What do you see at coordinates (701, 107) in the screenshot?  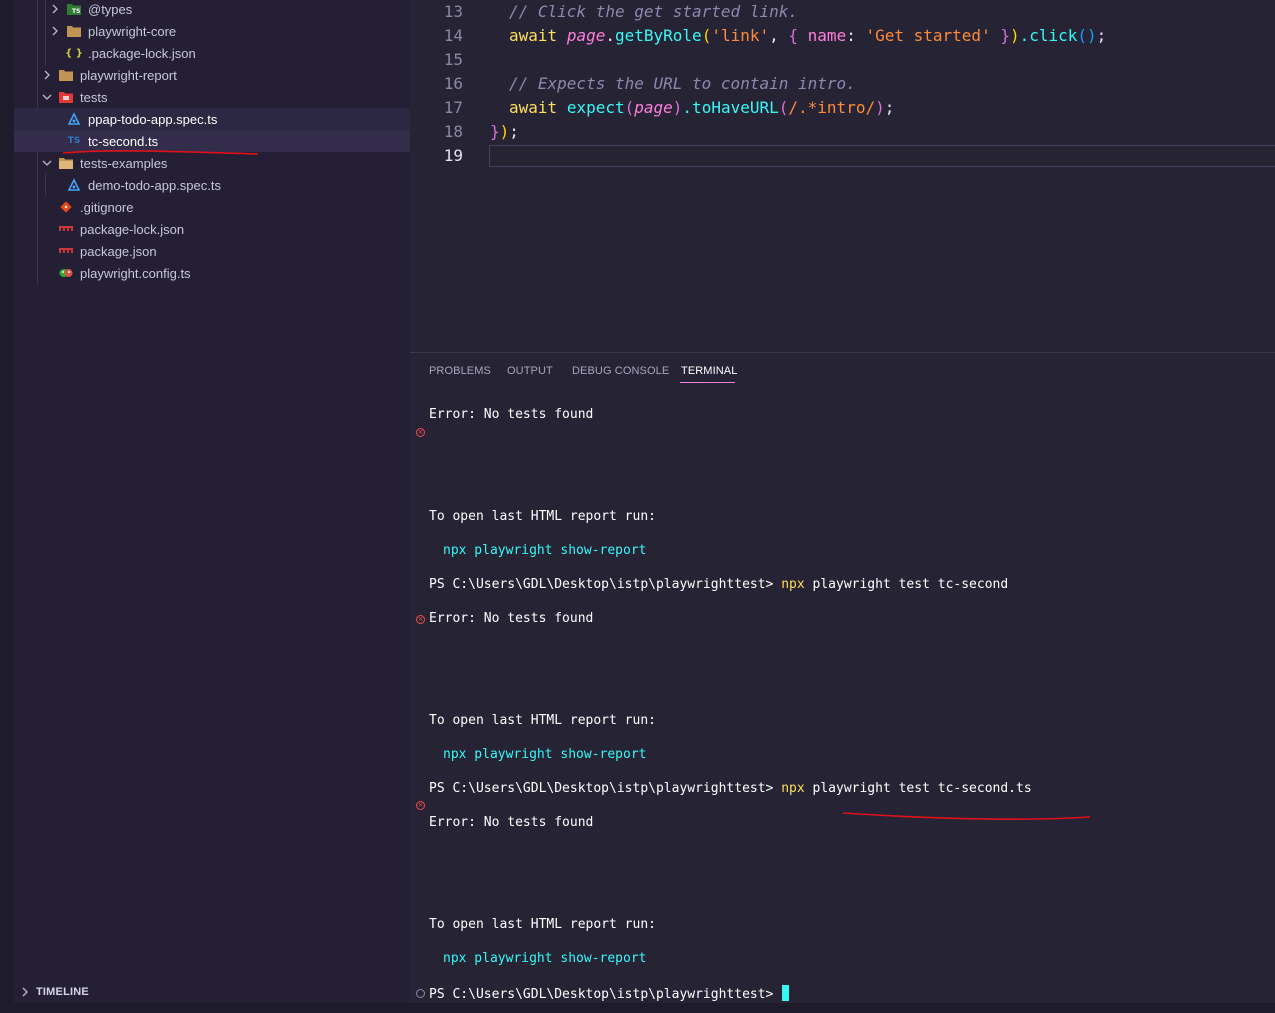 I see `code-line-17: await expect(page).toHaveURL(/.*intro/);` at bounding box center [701, 107].